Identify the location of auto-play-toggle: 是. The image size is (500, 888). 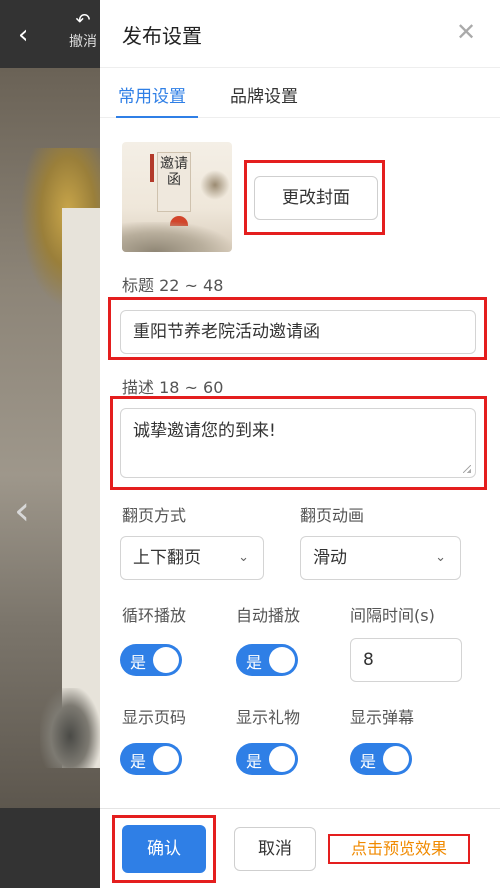
(267, 660).